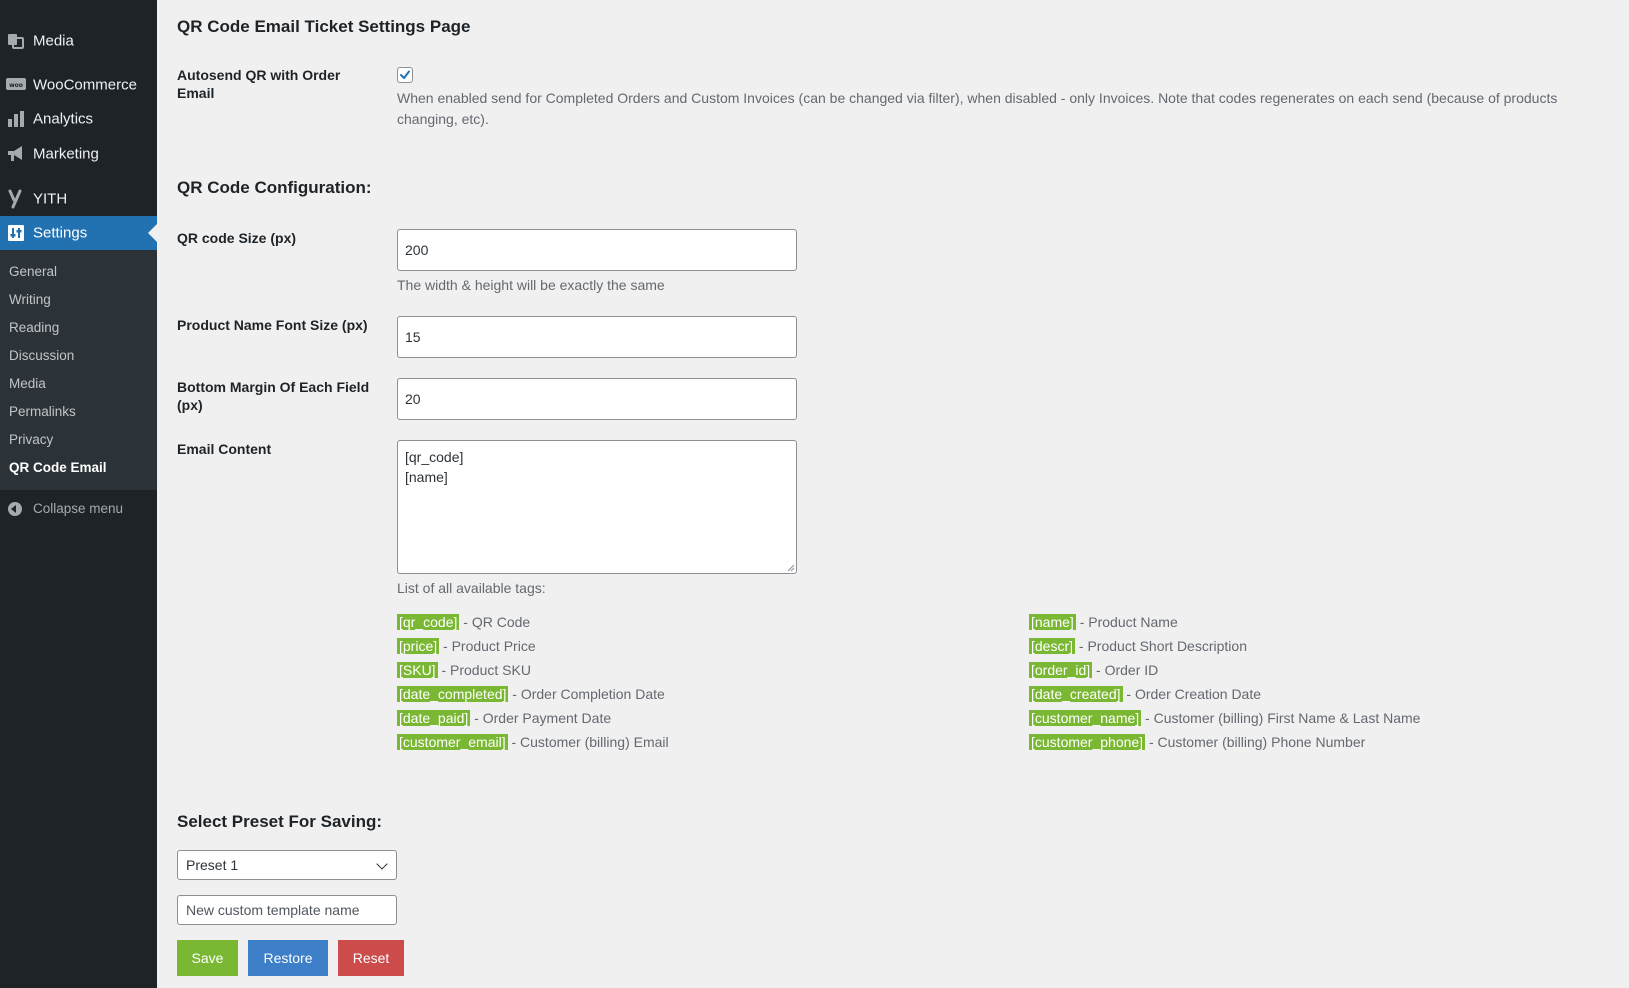  Describe the element at coordinates (1076, 694) in the screenshot. I see `tag-badge: [date_created]` at that location.